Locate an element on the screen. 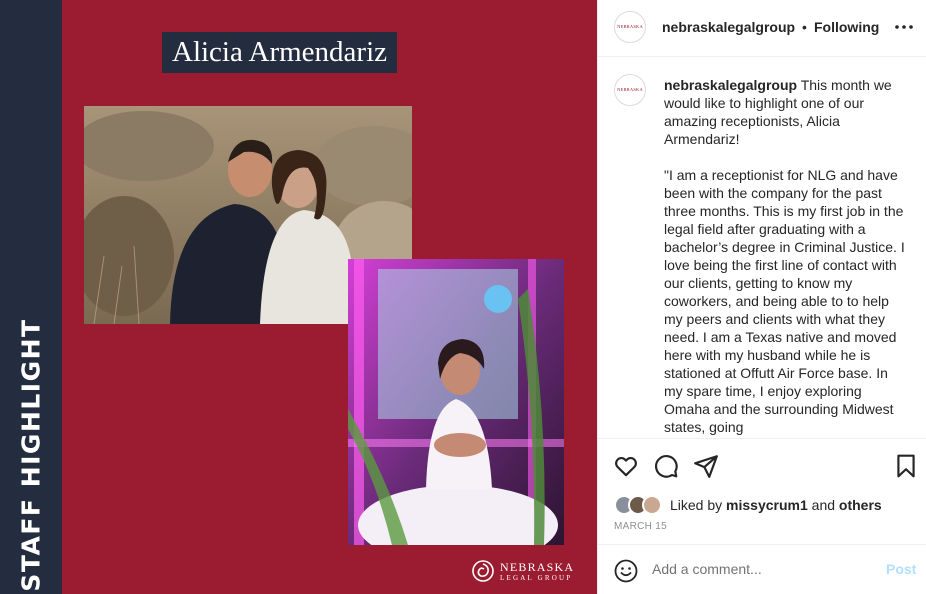  employee-name-title: Alicia Armendariz is located at coordinates (279, 52).